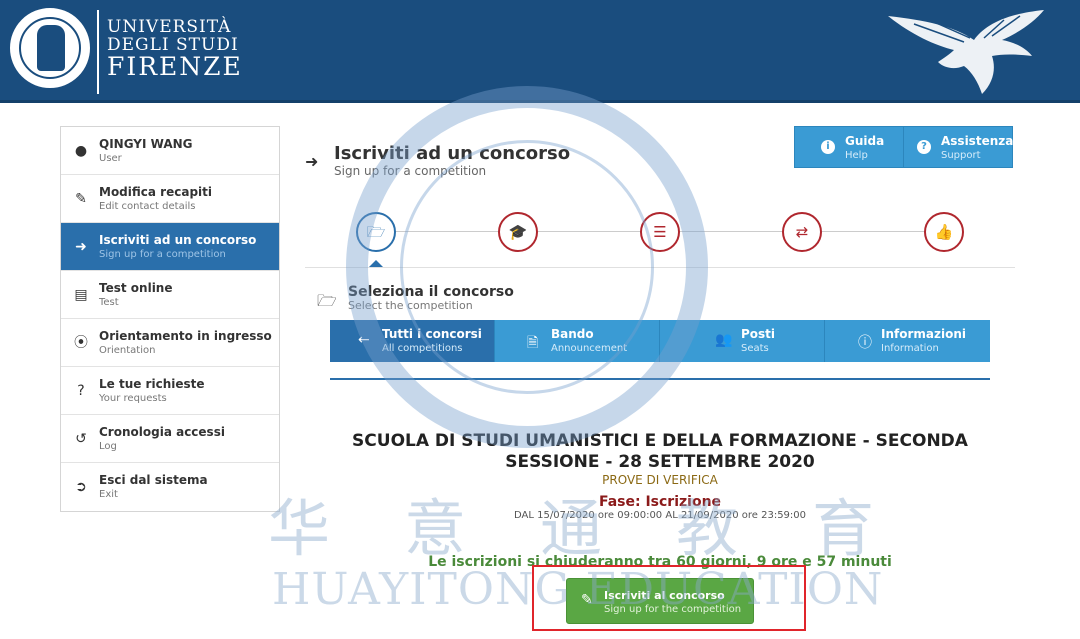 The image size is (1080, 639). I want to click on university-name-line3: FIRENZE, so click(175, 66).